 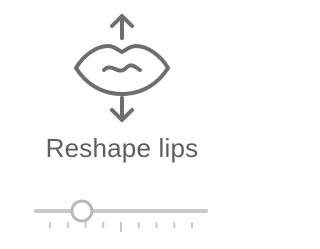 I want to click on mouth-line-icon, so click(x=122, y=68).